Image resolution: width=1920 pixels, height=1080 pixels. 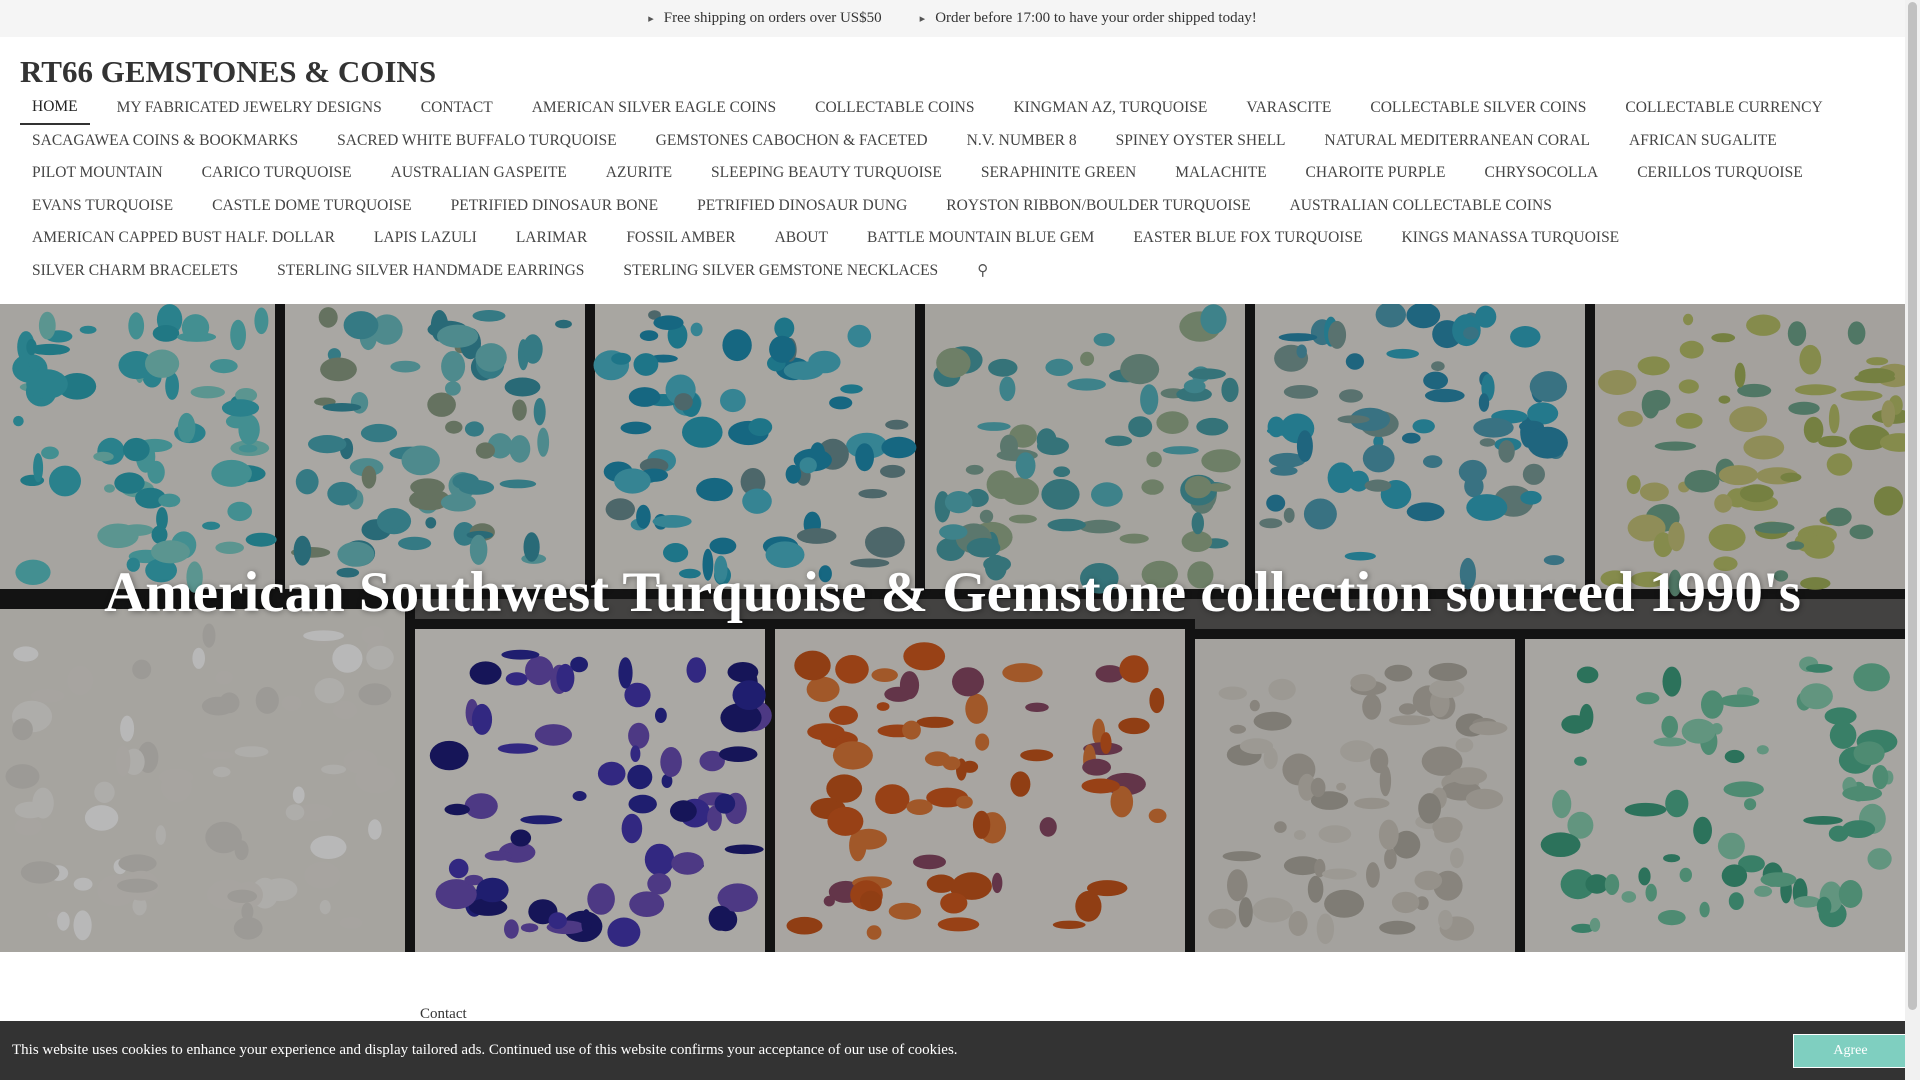 What do you see at coordinates (249, 108) in the screenshot?
I see `nav-item-my-fabricated-jewelry-designs: MY FABRICATED JEWELRY DESIGNS` at bounding box center [249, 108].